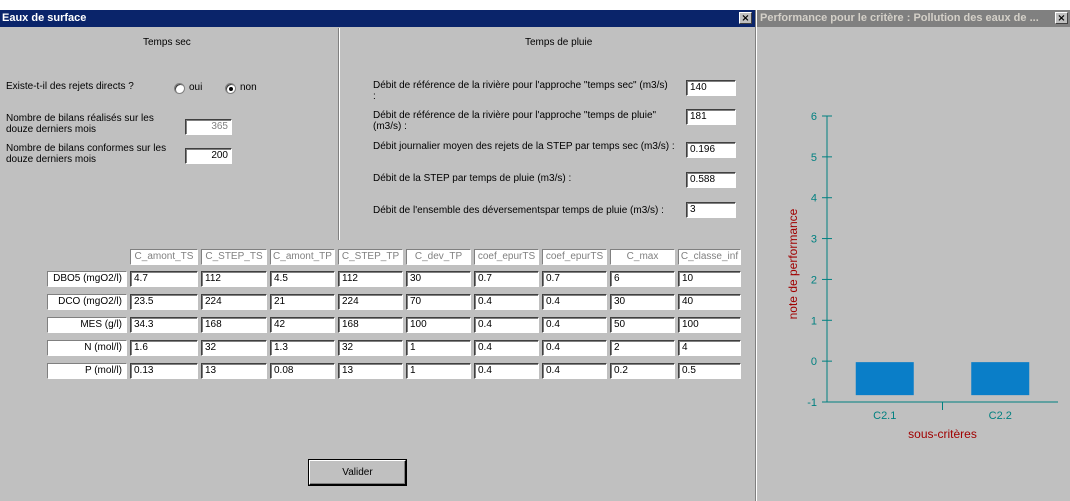  Describe the element at coordinates (814, 199) in the screenshot. I see `y-tick-label: 4` at that location.